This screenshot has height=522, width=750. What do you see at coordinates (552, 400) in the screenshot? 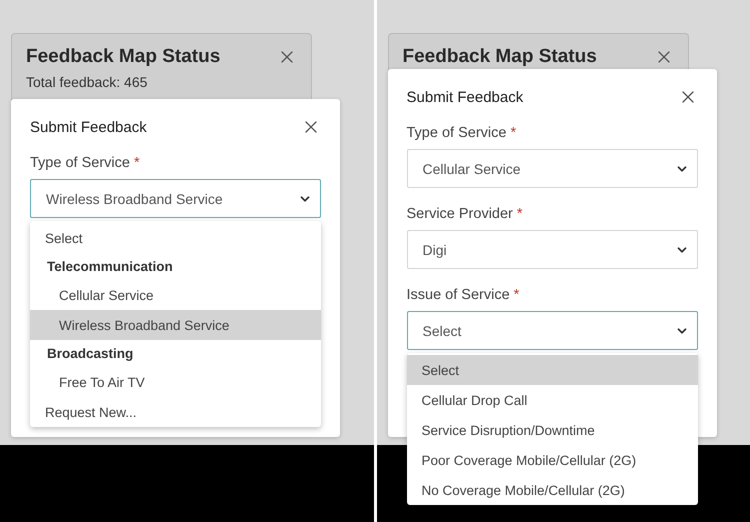
I see `dropdown-option: Cellular Drop Call` at bounding box center [552, 400].